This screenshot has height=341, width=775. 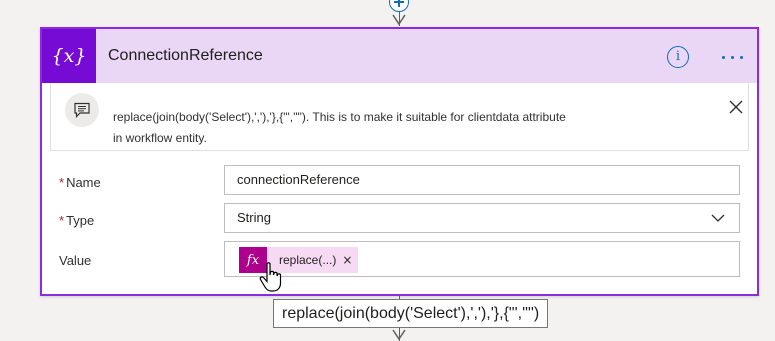 I want to click on type-select: String, so click(x=482, y=218).